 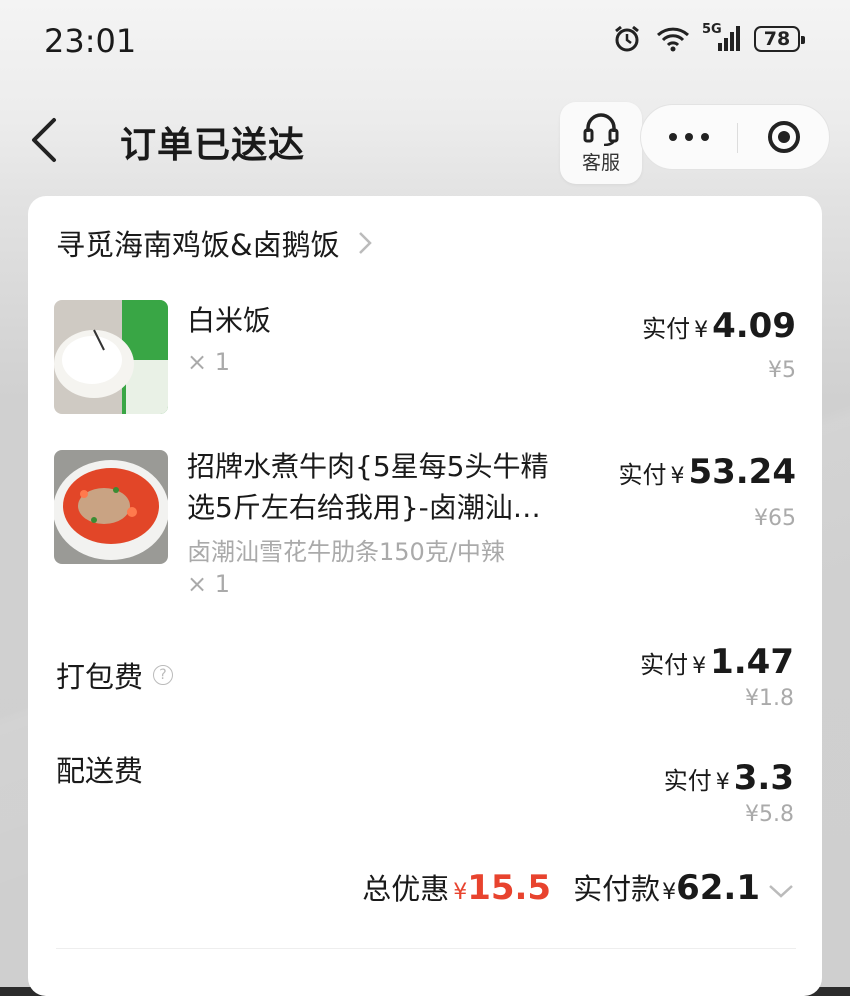 I want to click on discount-amount: 15.5, so click(x=509, y=888).